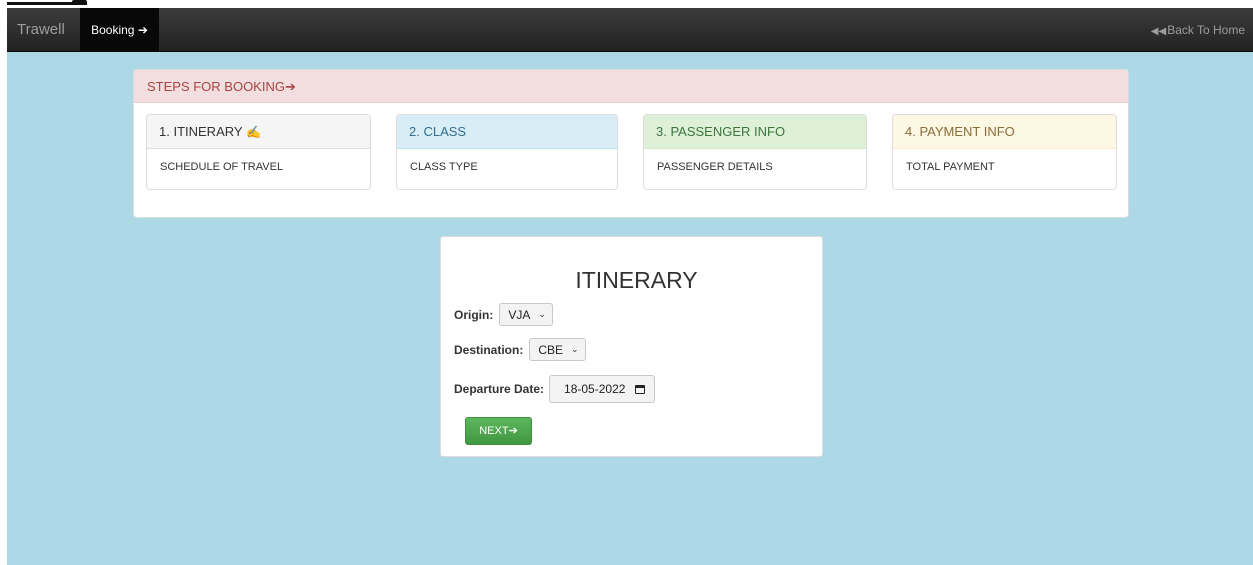 This screenshot has height=565, width=1253. Describe the element at coordinates (551, 349) in the screenshot. I see `destination-value: CBE` at that location.